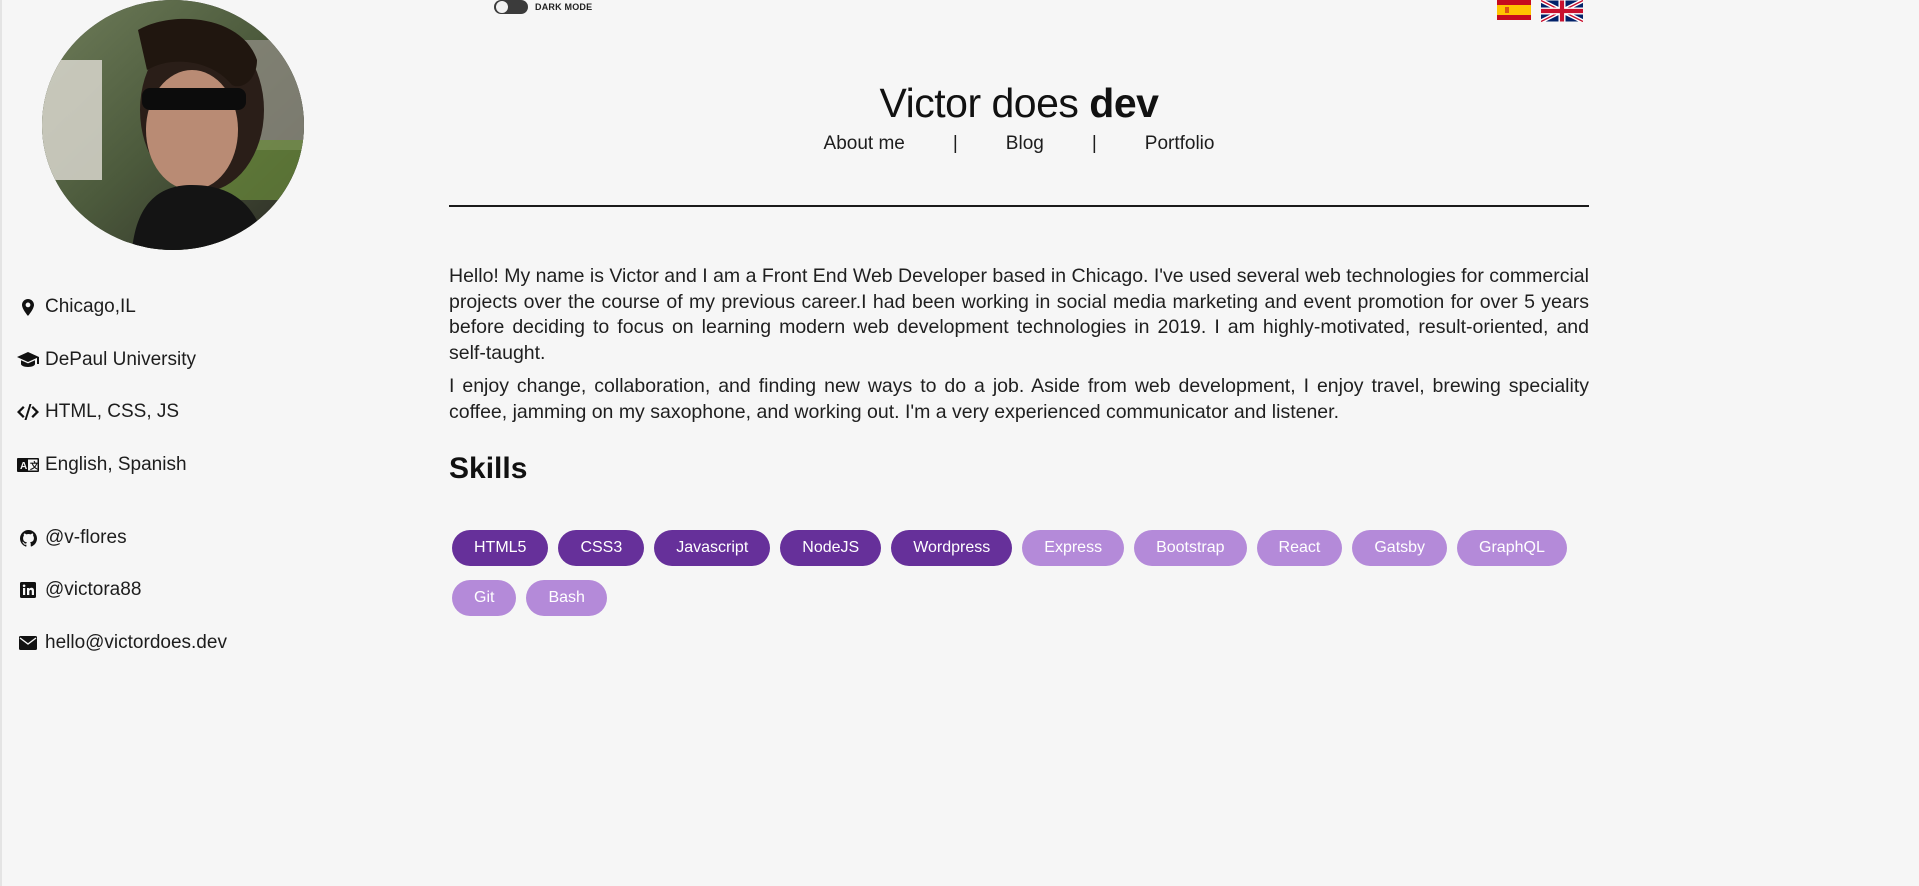  Describe the element at coordinates (1073, 548) in the screenshot. I see `skill-badge: Express` at that location.